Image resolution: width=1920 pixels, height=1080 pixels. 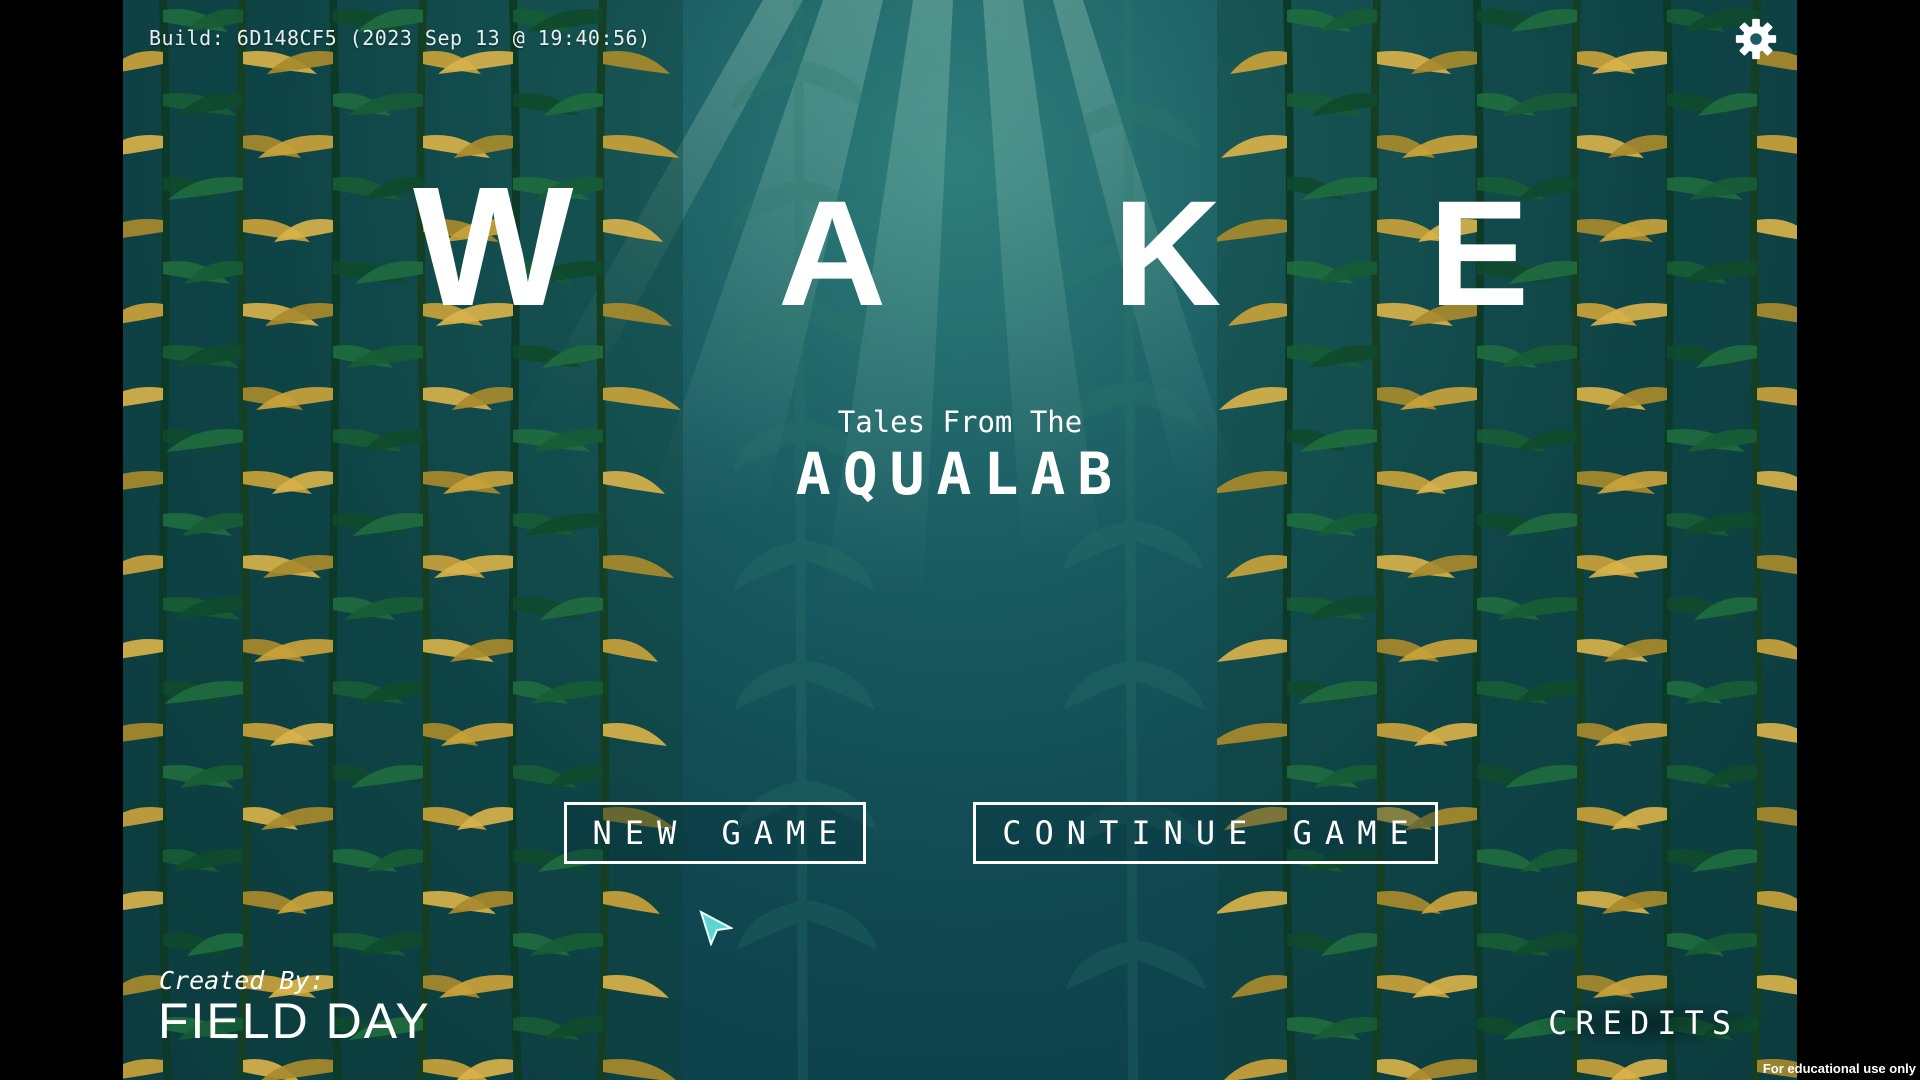 I want to click on build-version-label: Build: 6D148CF5 (2023 Sep 13 @ 19:40:56), so click(x=400, y=38).